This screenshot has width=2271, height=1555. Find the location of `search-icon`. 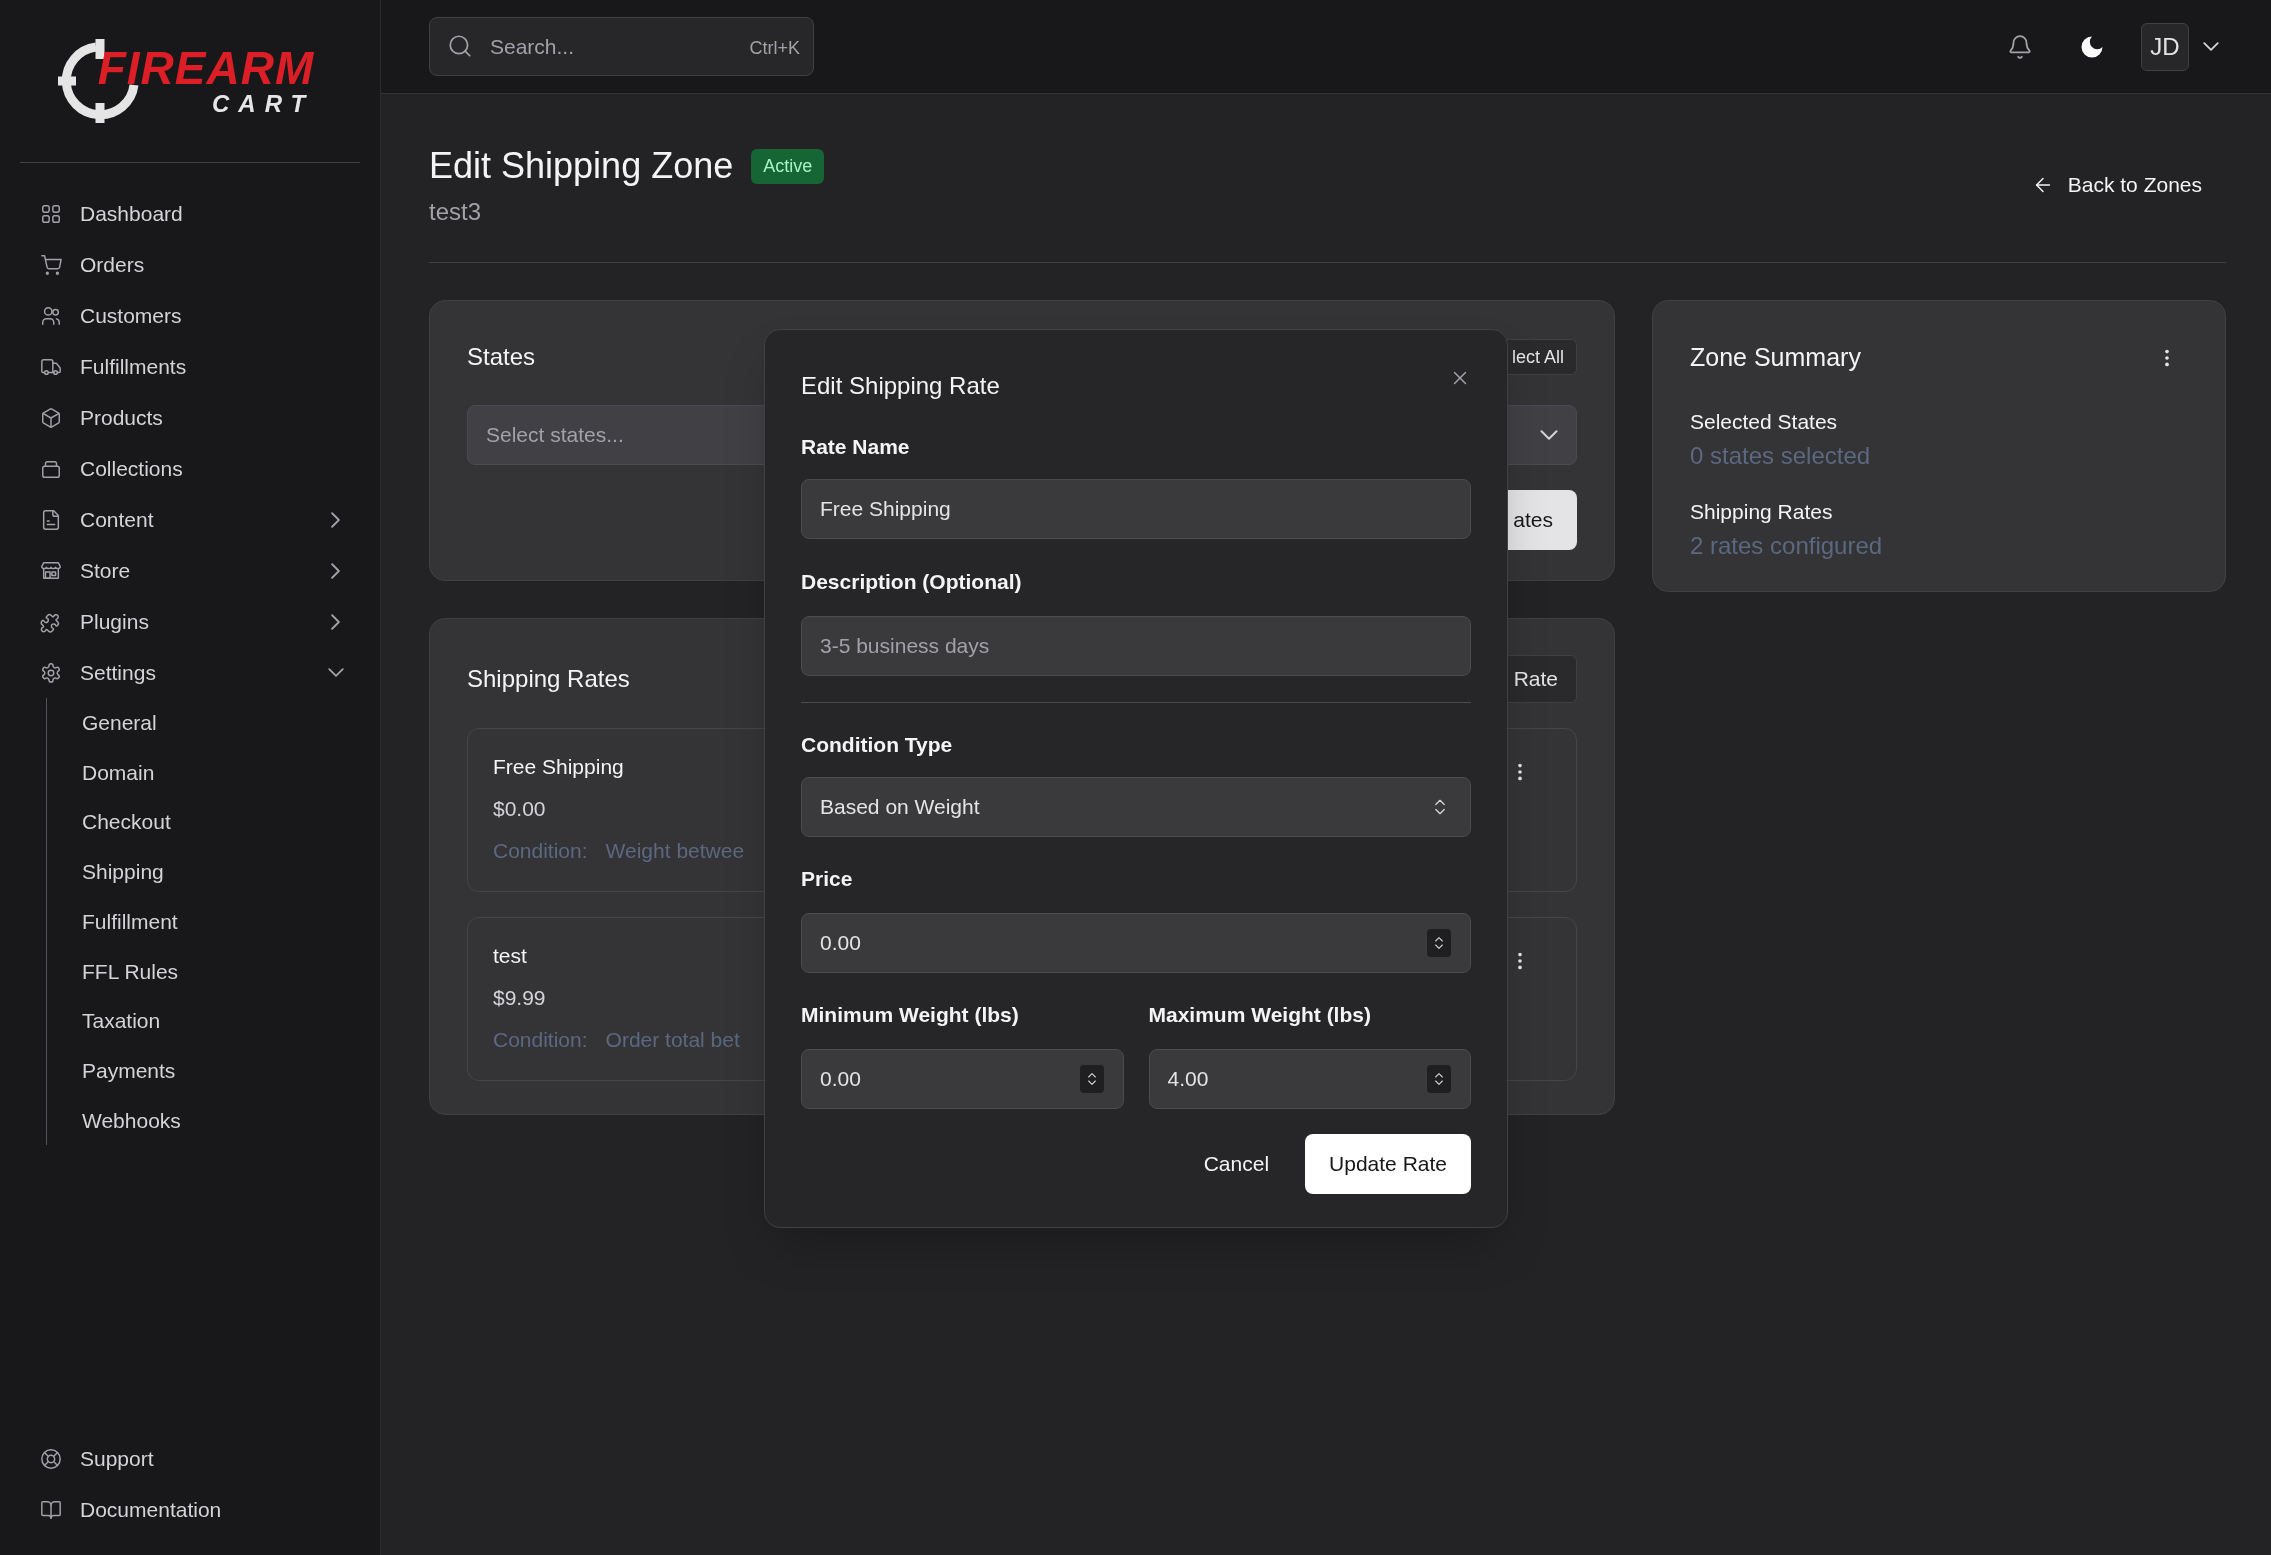

search-icon is located at coordinates (460, 46).